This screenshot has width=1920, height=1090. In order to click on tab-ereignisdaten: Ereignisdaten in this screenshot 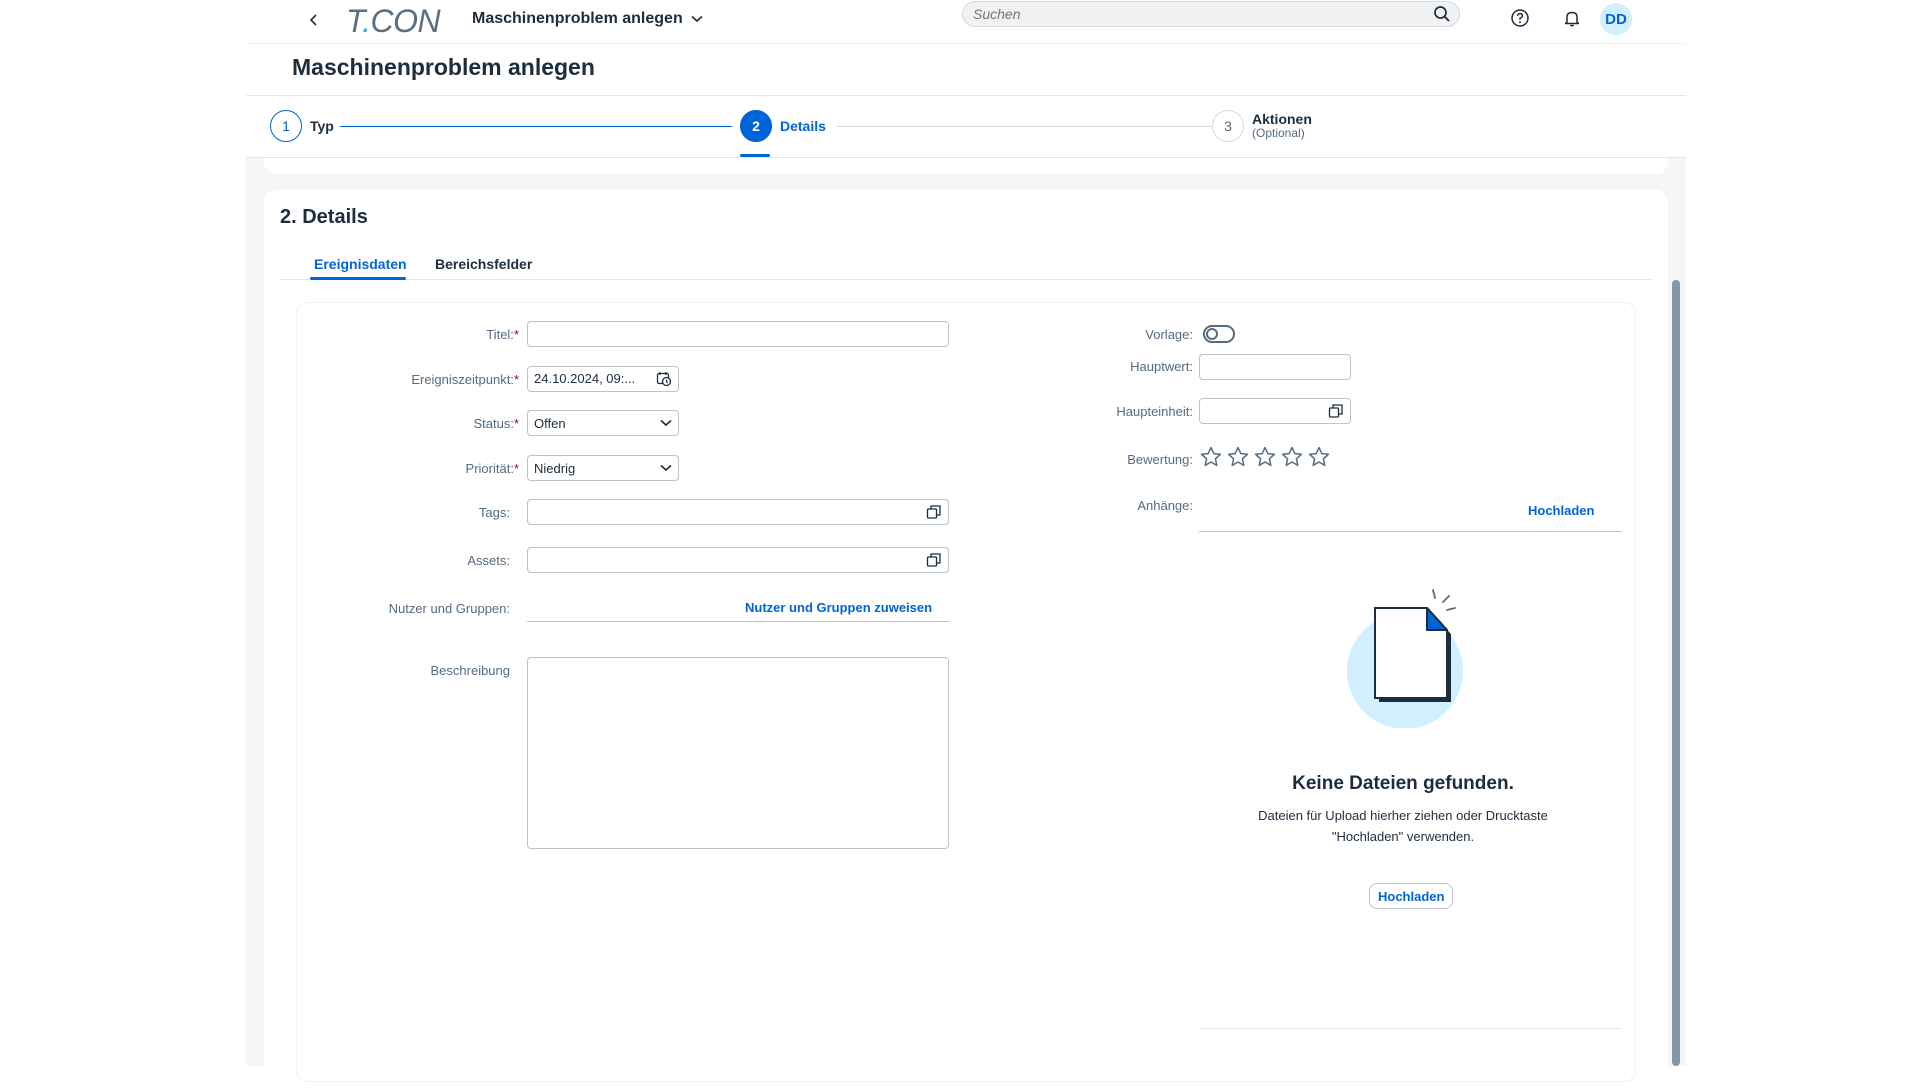, I will do `click(360, 264)`.